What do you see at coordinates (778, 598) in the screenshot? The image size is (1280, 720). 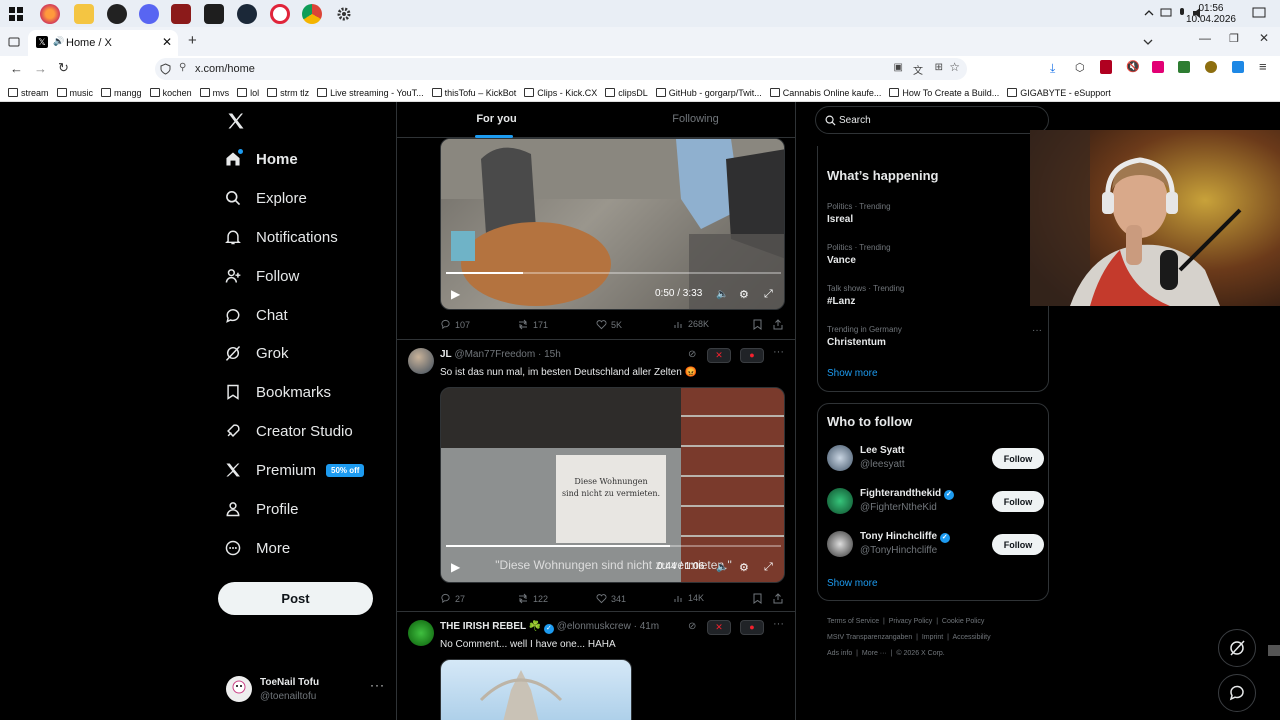 I see `share-button` at bounding box center [778, 598].